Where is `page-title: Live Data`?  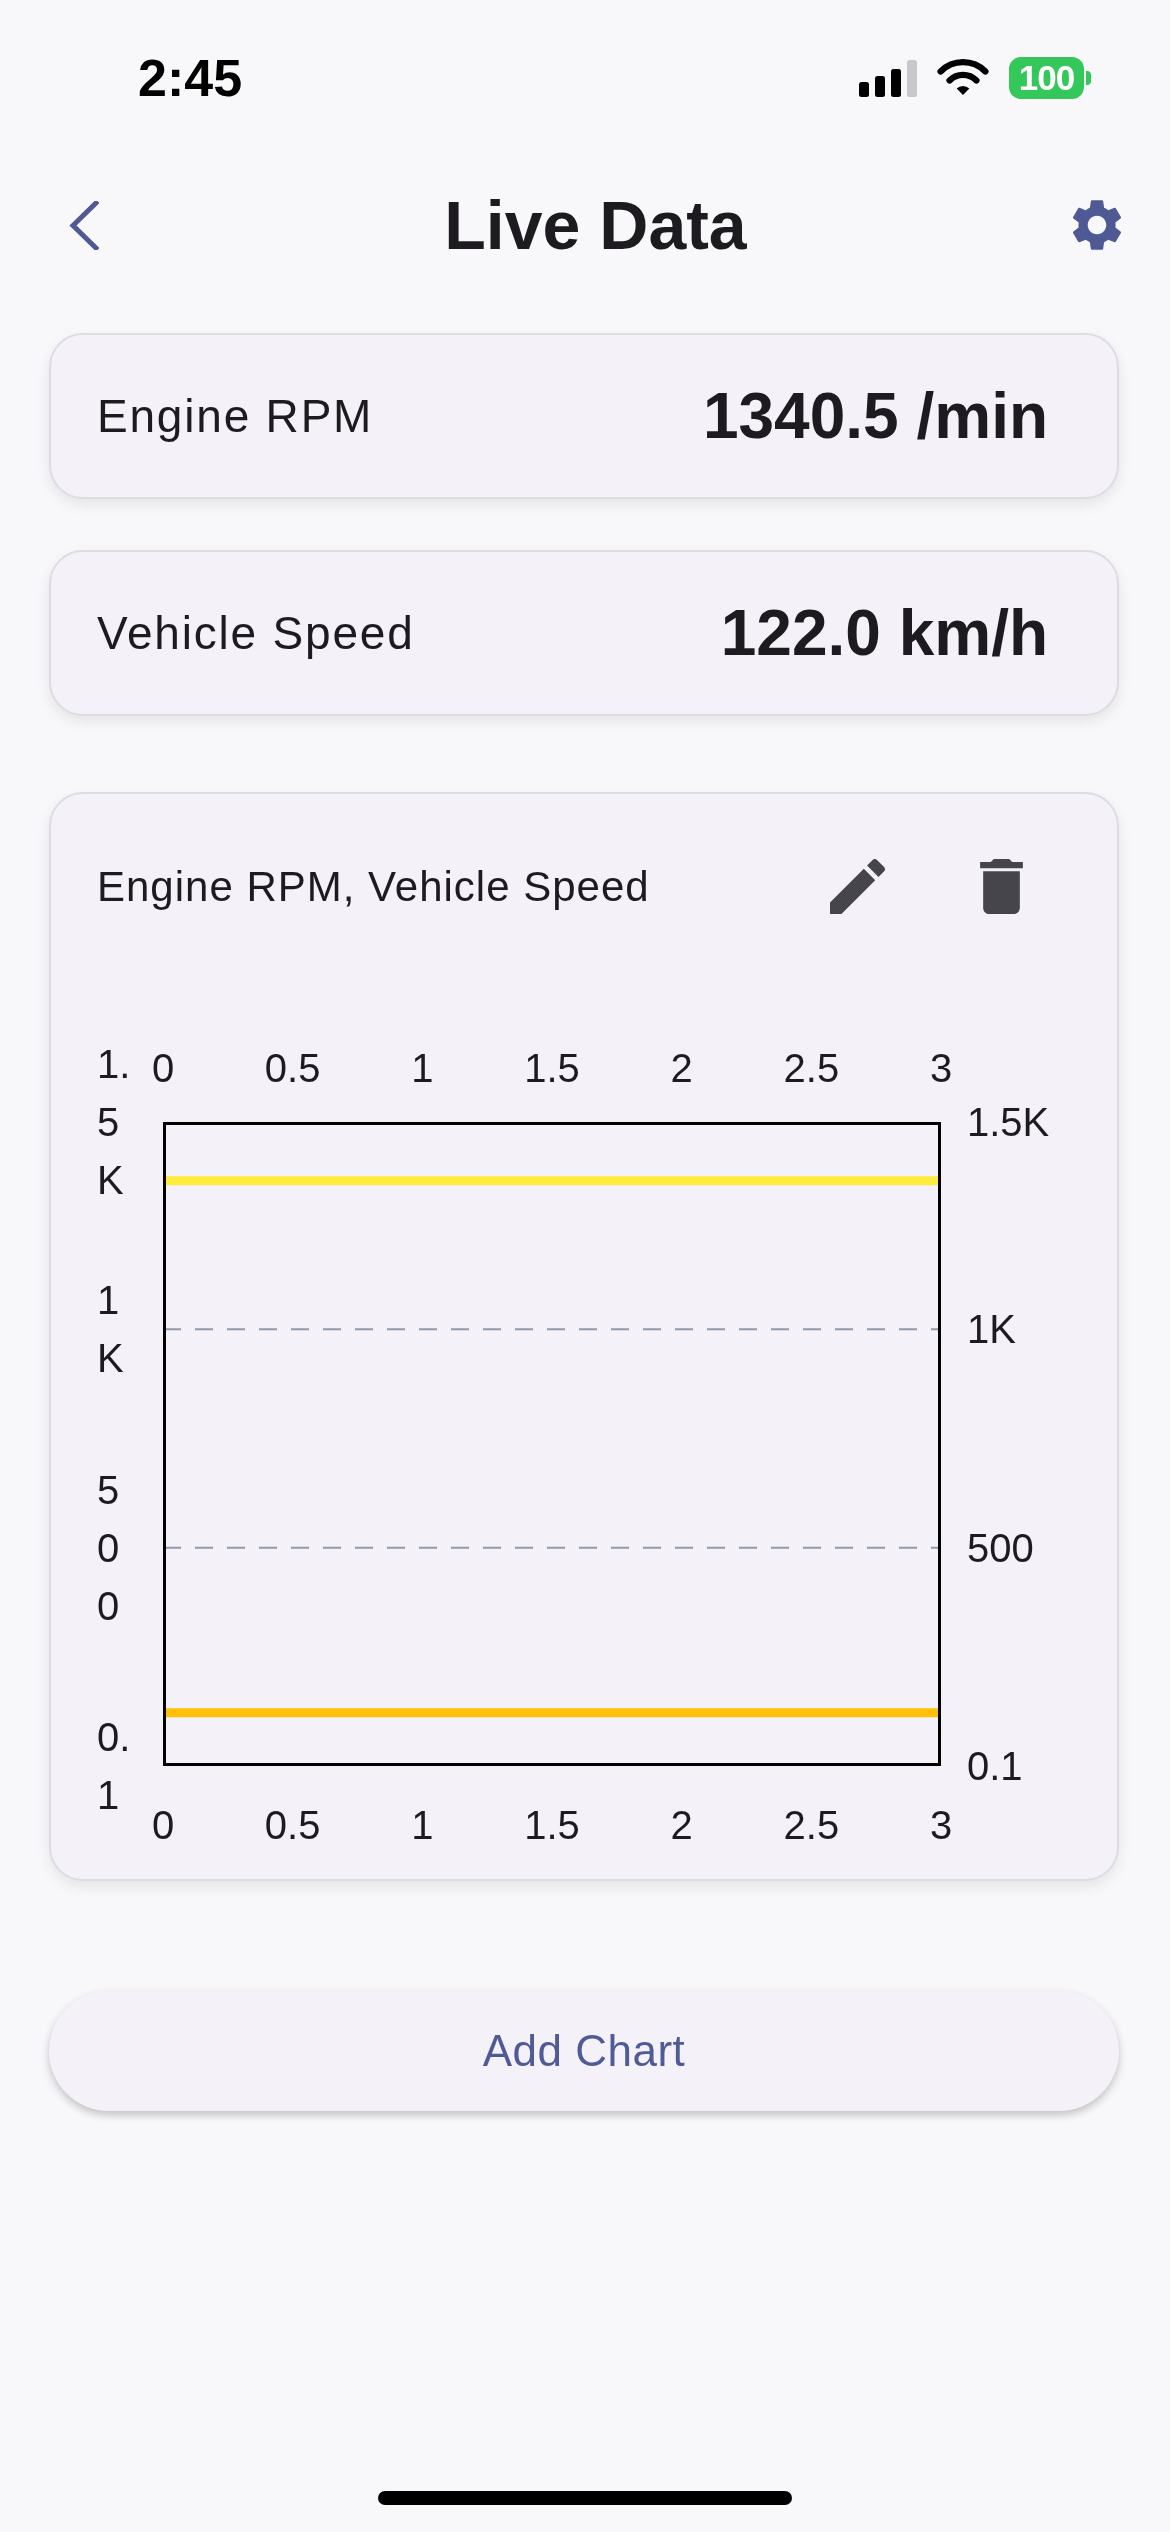 page-title: Live Data is located at coordinates (595, 225).